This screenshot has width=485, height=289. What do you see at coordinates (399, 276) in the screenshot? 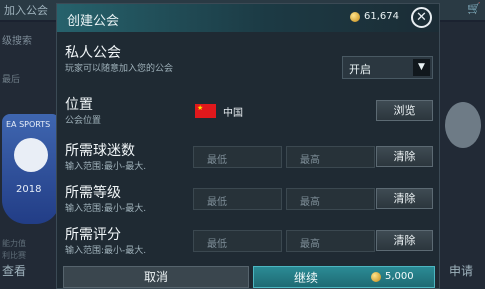
I see `continue-price-value: 5,000` at bounding box center [399, 276].